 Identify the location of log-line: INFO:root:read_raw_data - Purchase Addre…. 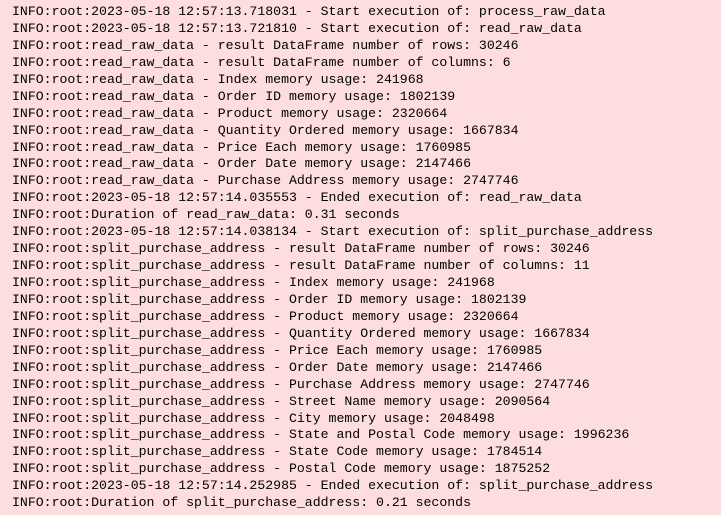
(265, 181).